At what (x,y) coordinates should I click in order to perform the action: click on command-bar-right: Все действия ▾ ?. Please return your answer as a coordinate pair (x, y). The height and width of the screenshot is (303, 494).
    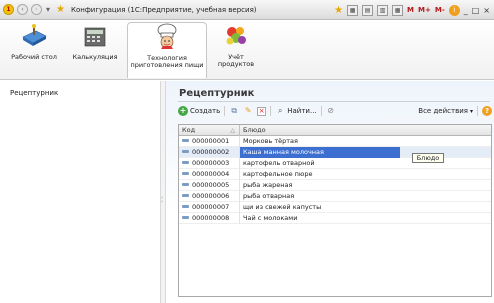
    Looking at the image, I should click on (455, 111).